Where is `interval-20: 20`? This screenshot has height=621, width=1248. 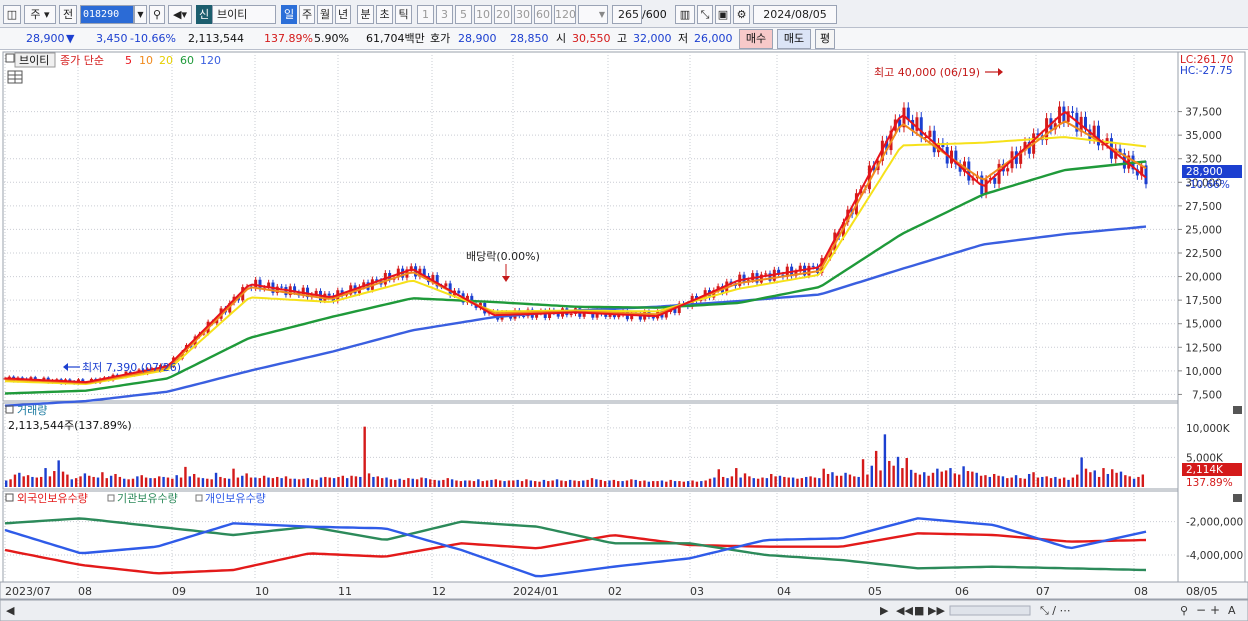
interval-20: 20 is located at coordinates (503, 14).